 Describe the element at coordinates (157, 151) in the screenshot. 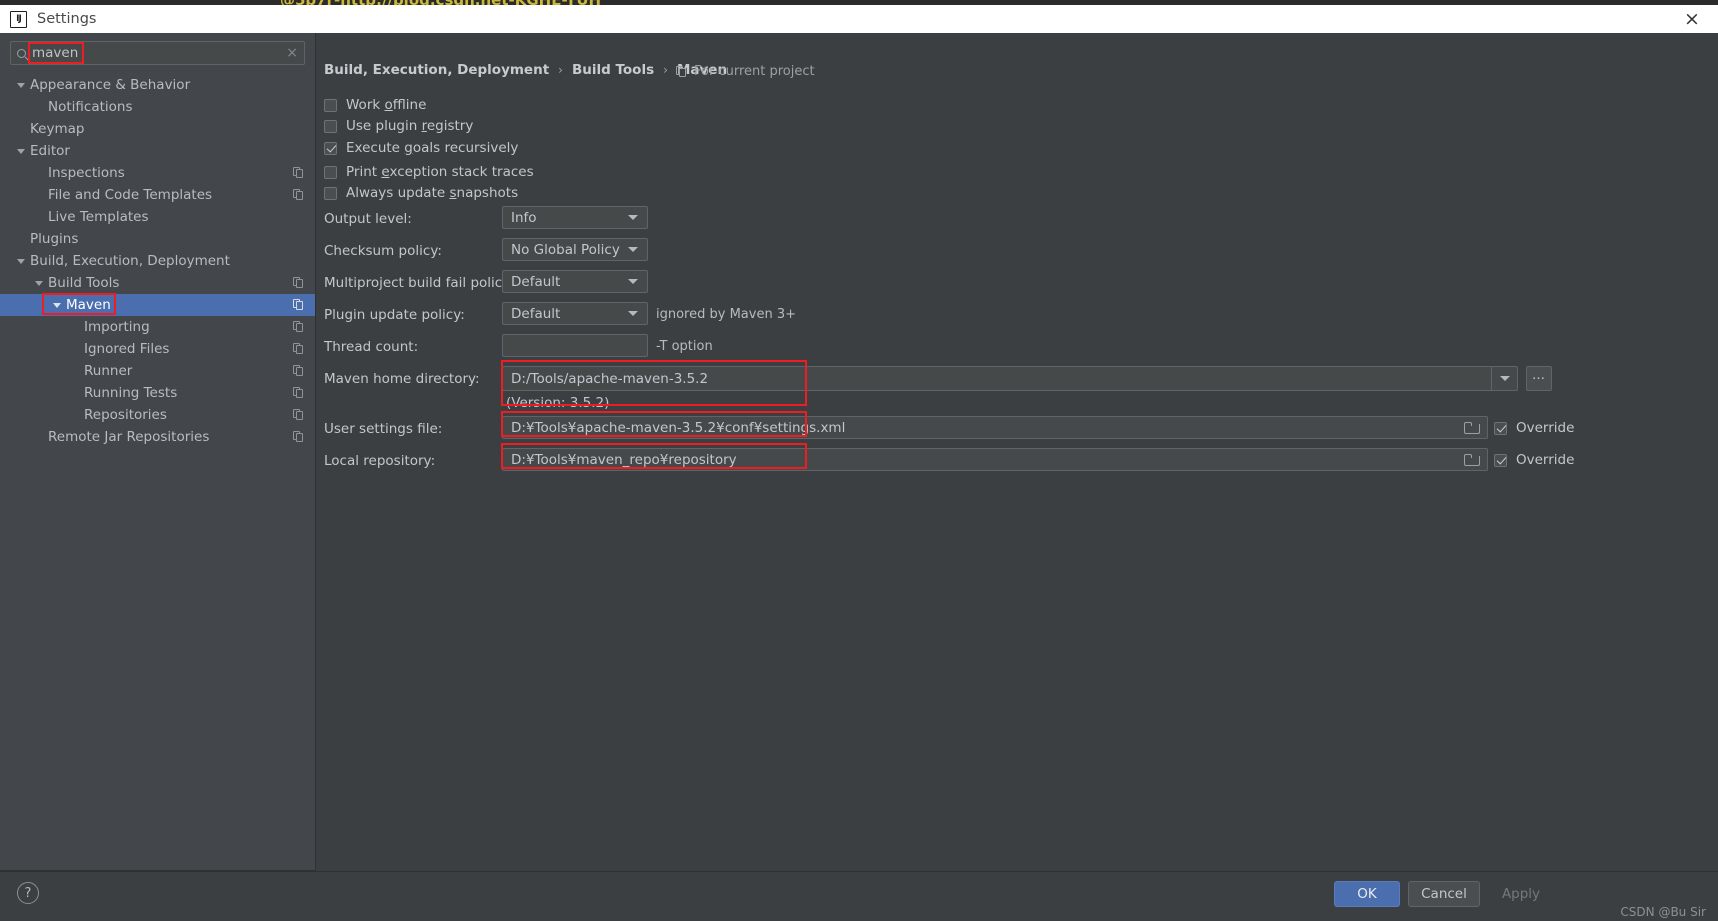

I see `sidebar-item-editor: Editor` at that location.